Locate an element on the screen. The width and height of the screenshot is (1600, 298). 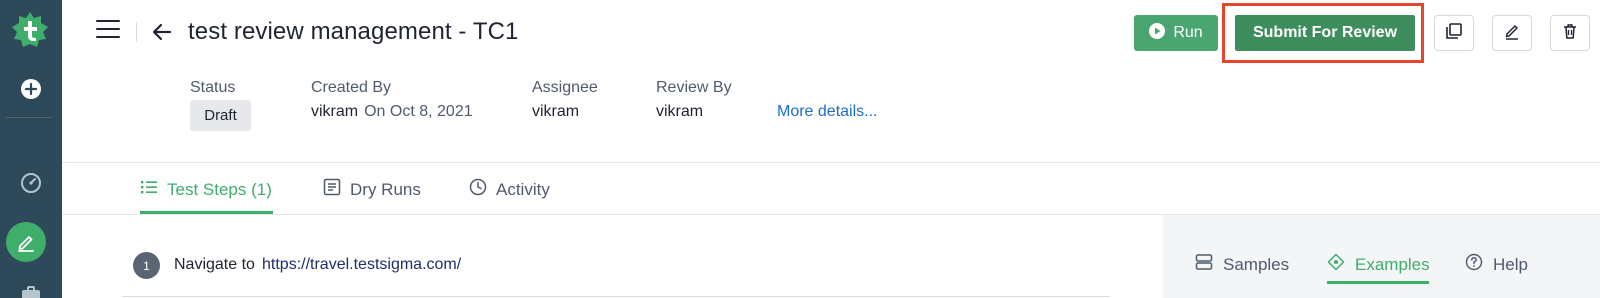
edit-tests-icon is located at coordinates (26, 242).